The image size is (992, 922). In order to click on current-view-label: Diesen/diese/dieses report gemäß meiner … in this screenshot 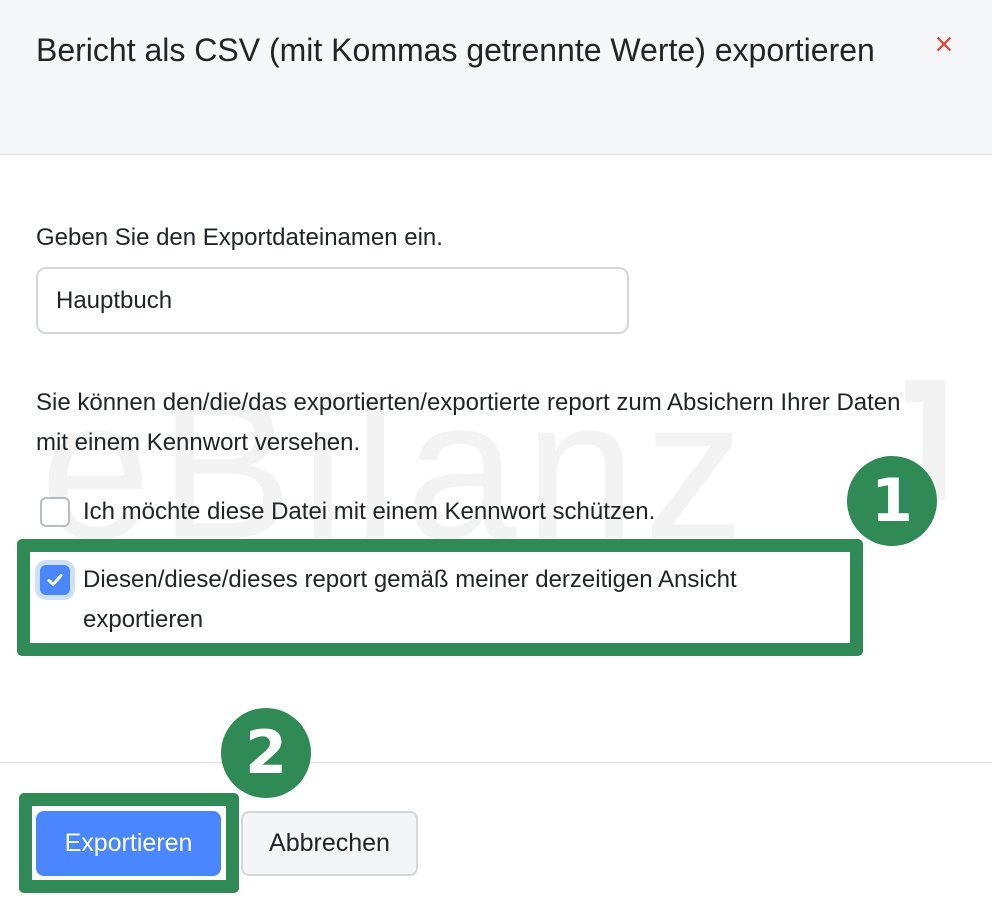, I will do `click(410, 599)`.